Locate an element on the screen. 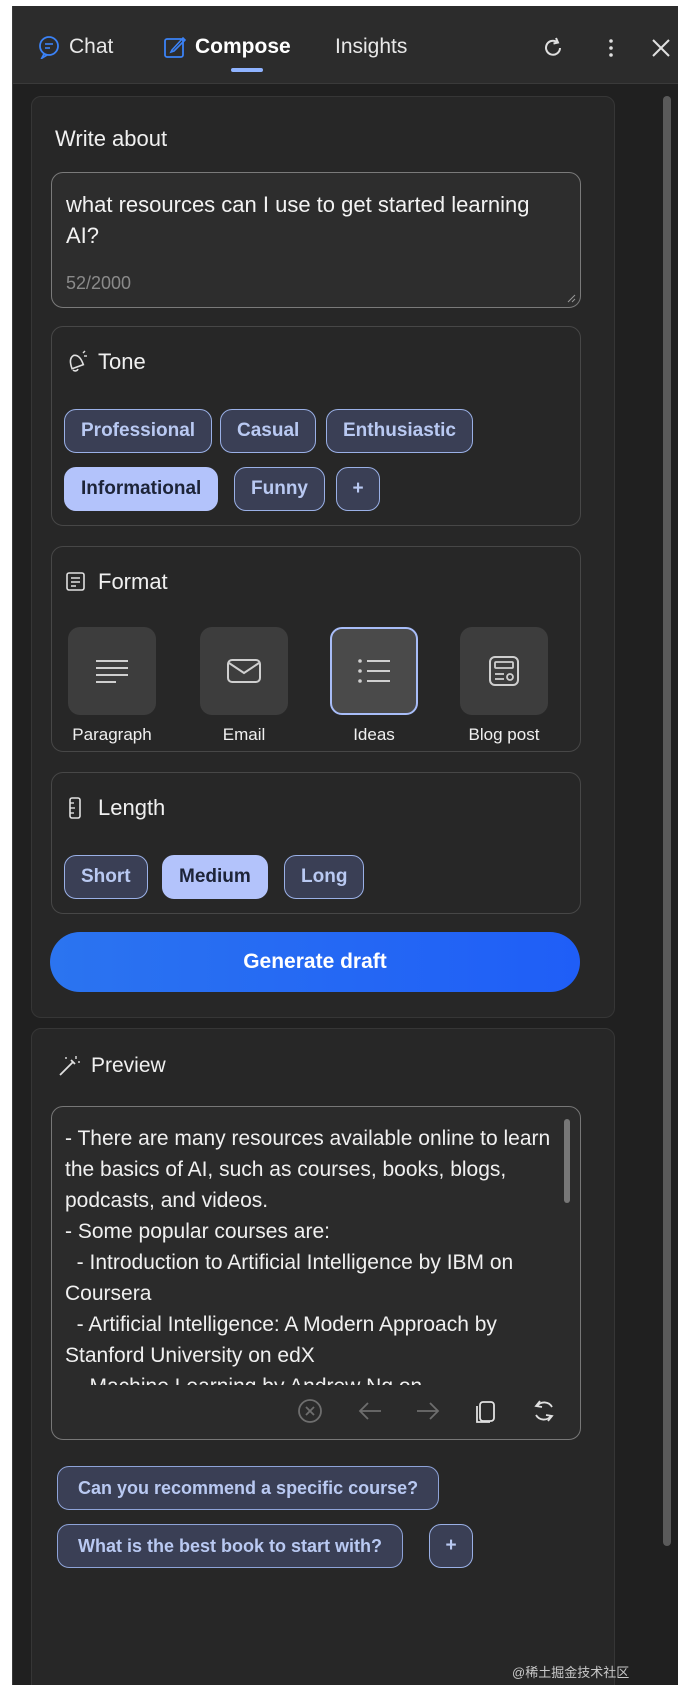 The height and width of the screenshot is (1685, 682). tone-chip-enthusiastic: Enthusiastic is located at coordinates (399, 431).